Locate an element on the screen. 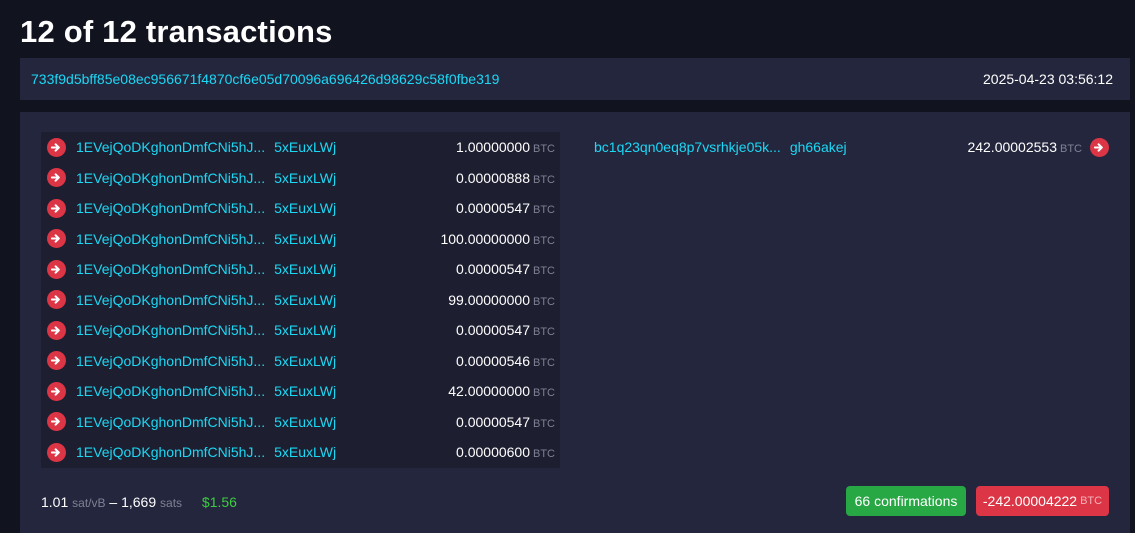 The height and width of the screenshot is (533, 1135). confirmations-button: 66 confirmations is located at coordinates (906, 501).